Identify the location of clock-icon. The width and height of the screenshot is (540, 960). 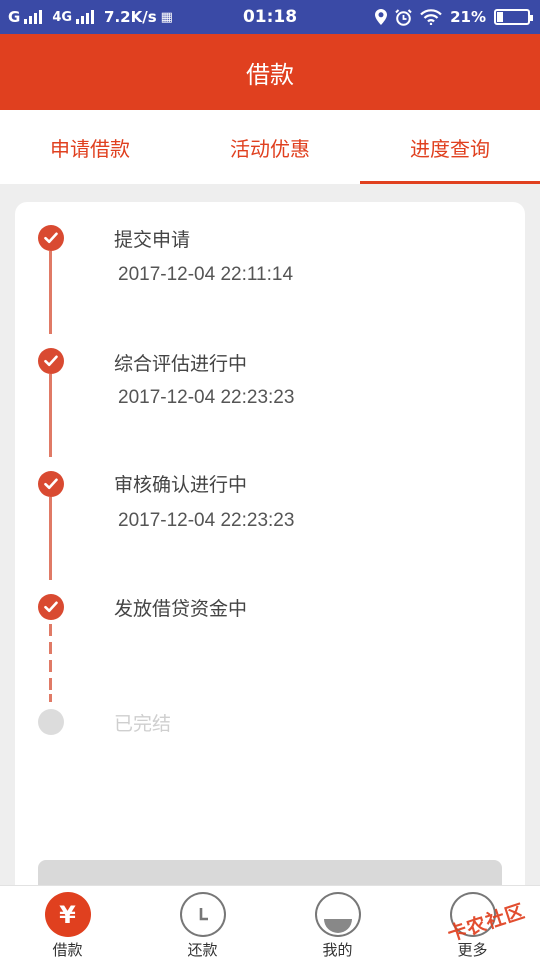
(202, 914).